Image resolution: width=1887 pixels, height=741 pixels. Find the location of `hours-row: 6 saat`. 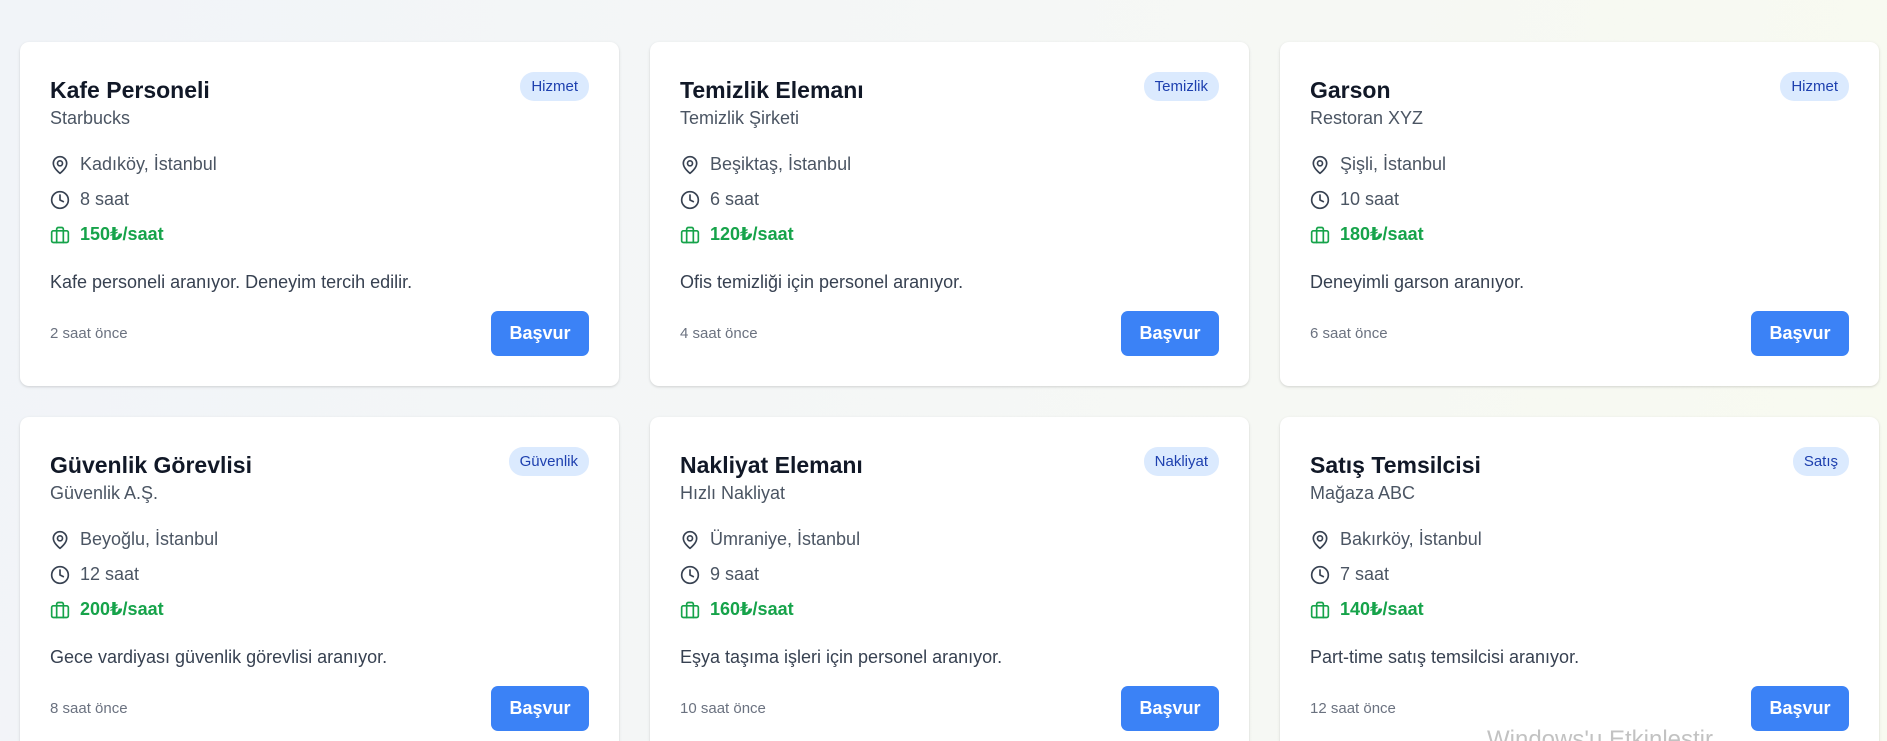

hours-row: 6 saat is located at coordinates (949, 199).